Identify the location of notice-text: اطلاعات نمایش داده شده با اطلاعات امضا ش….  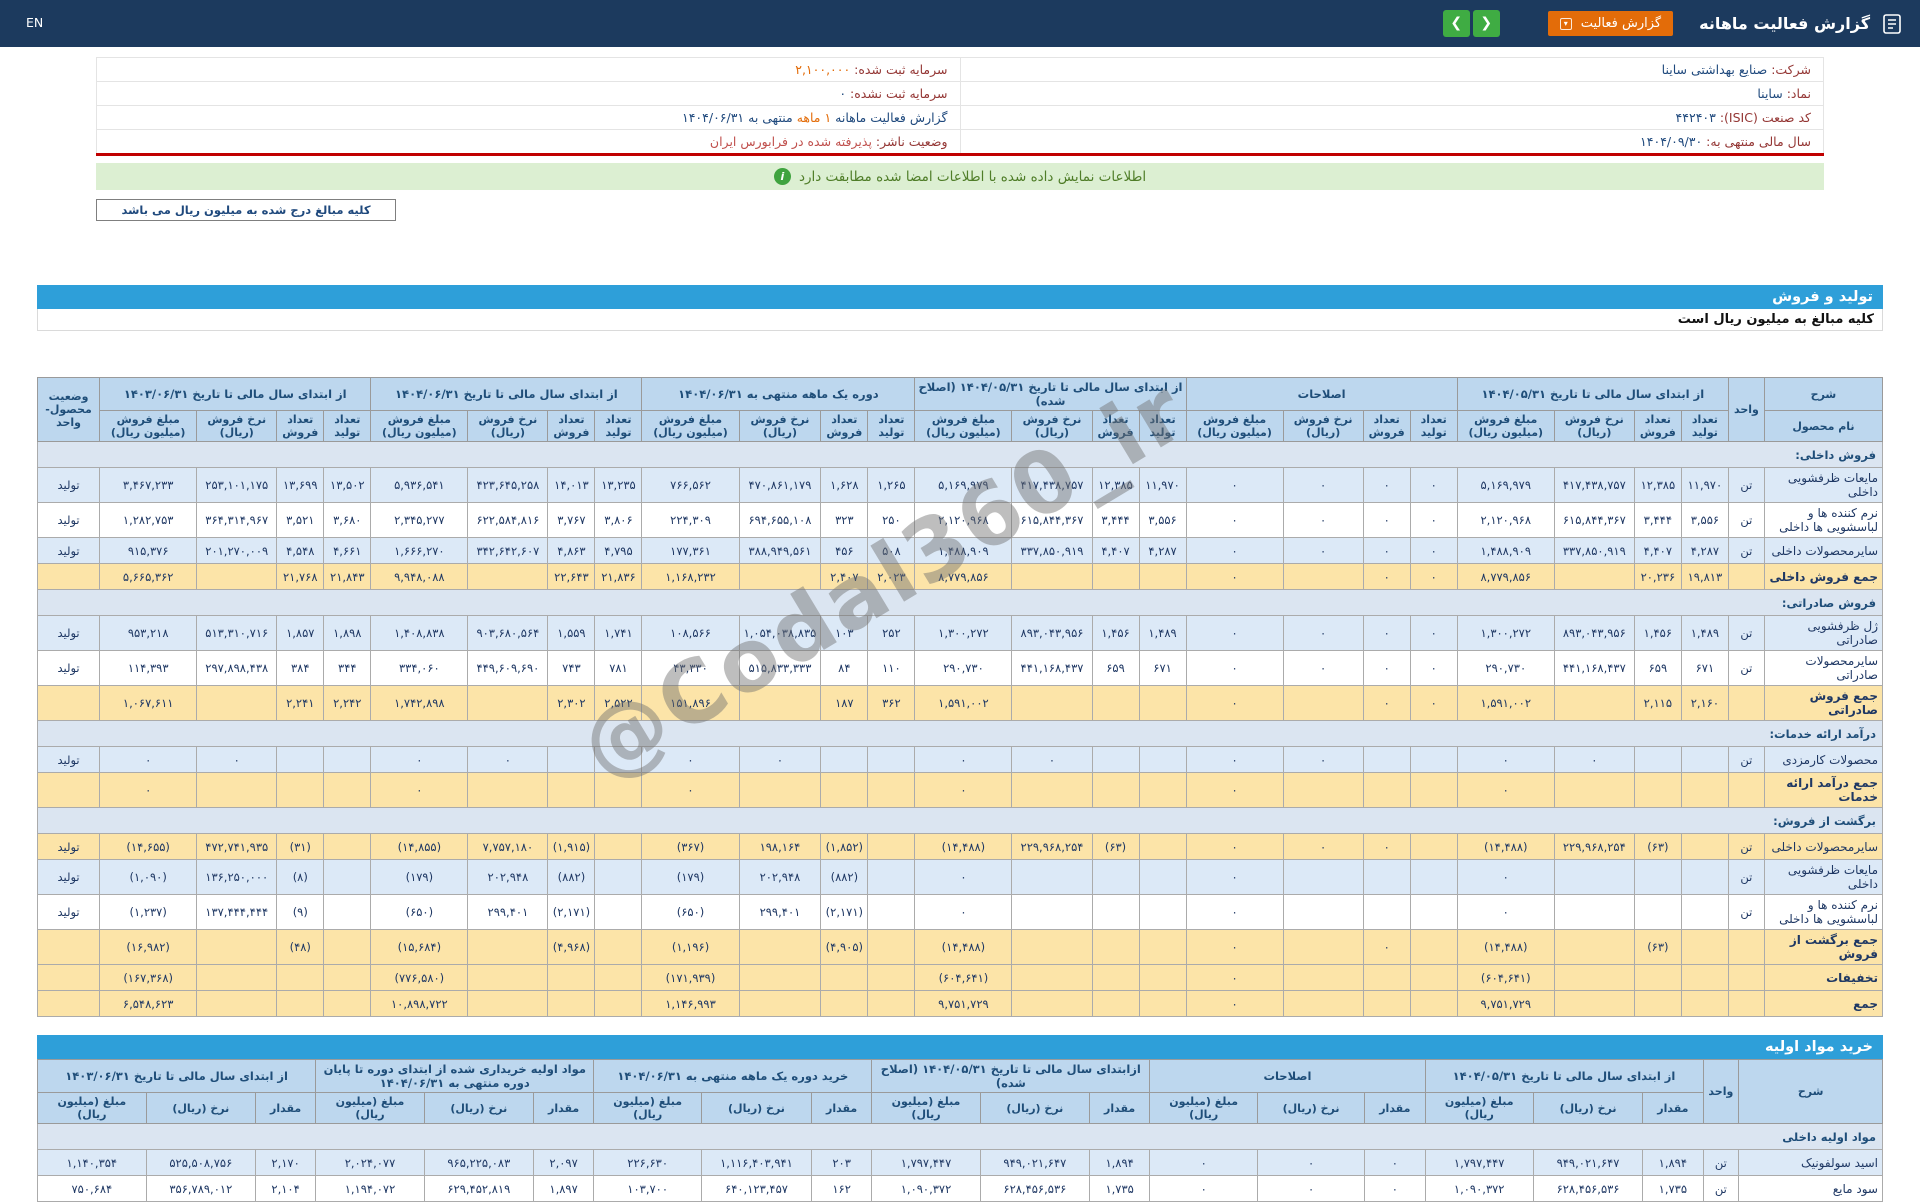
(972, 176).